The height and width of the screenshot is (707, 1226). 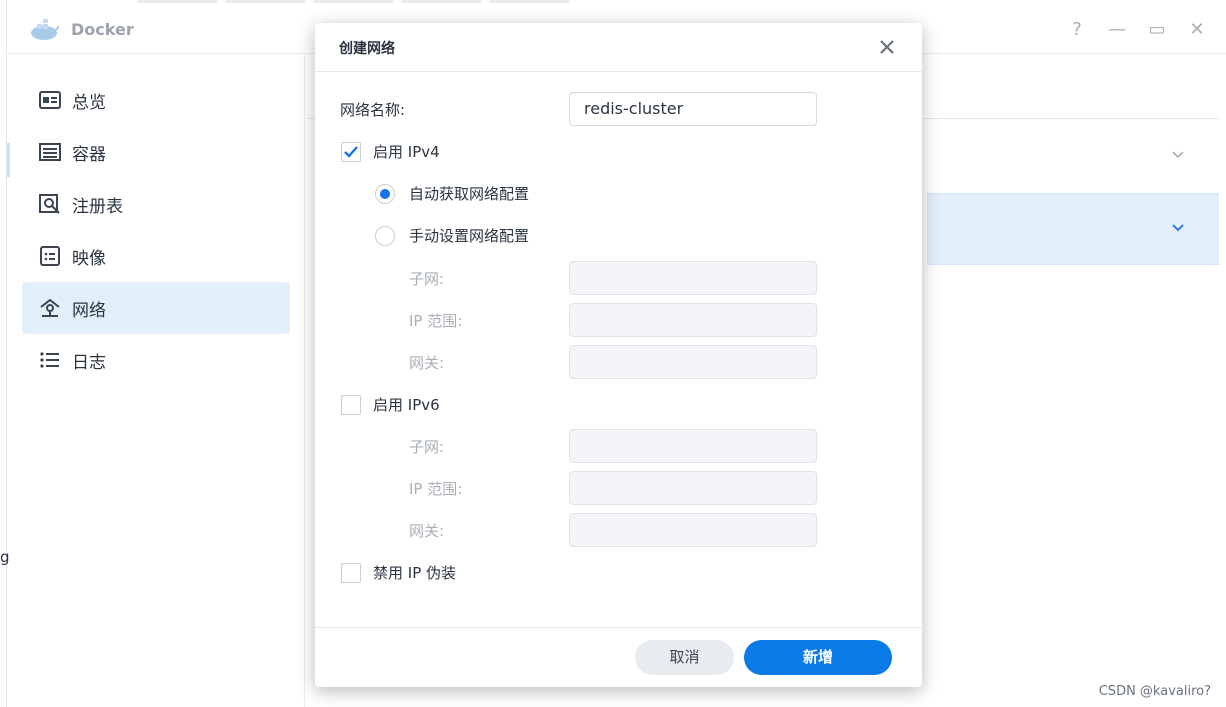 What do you see at coordinates (89, 310) in the screenshot?
I see `sidebar-item-label: 网络` at bounding box center [89, 310].